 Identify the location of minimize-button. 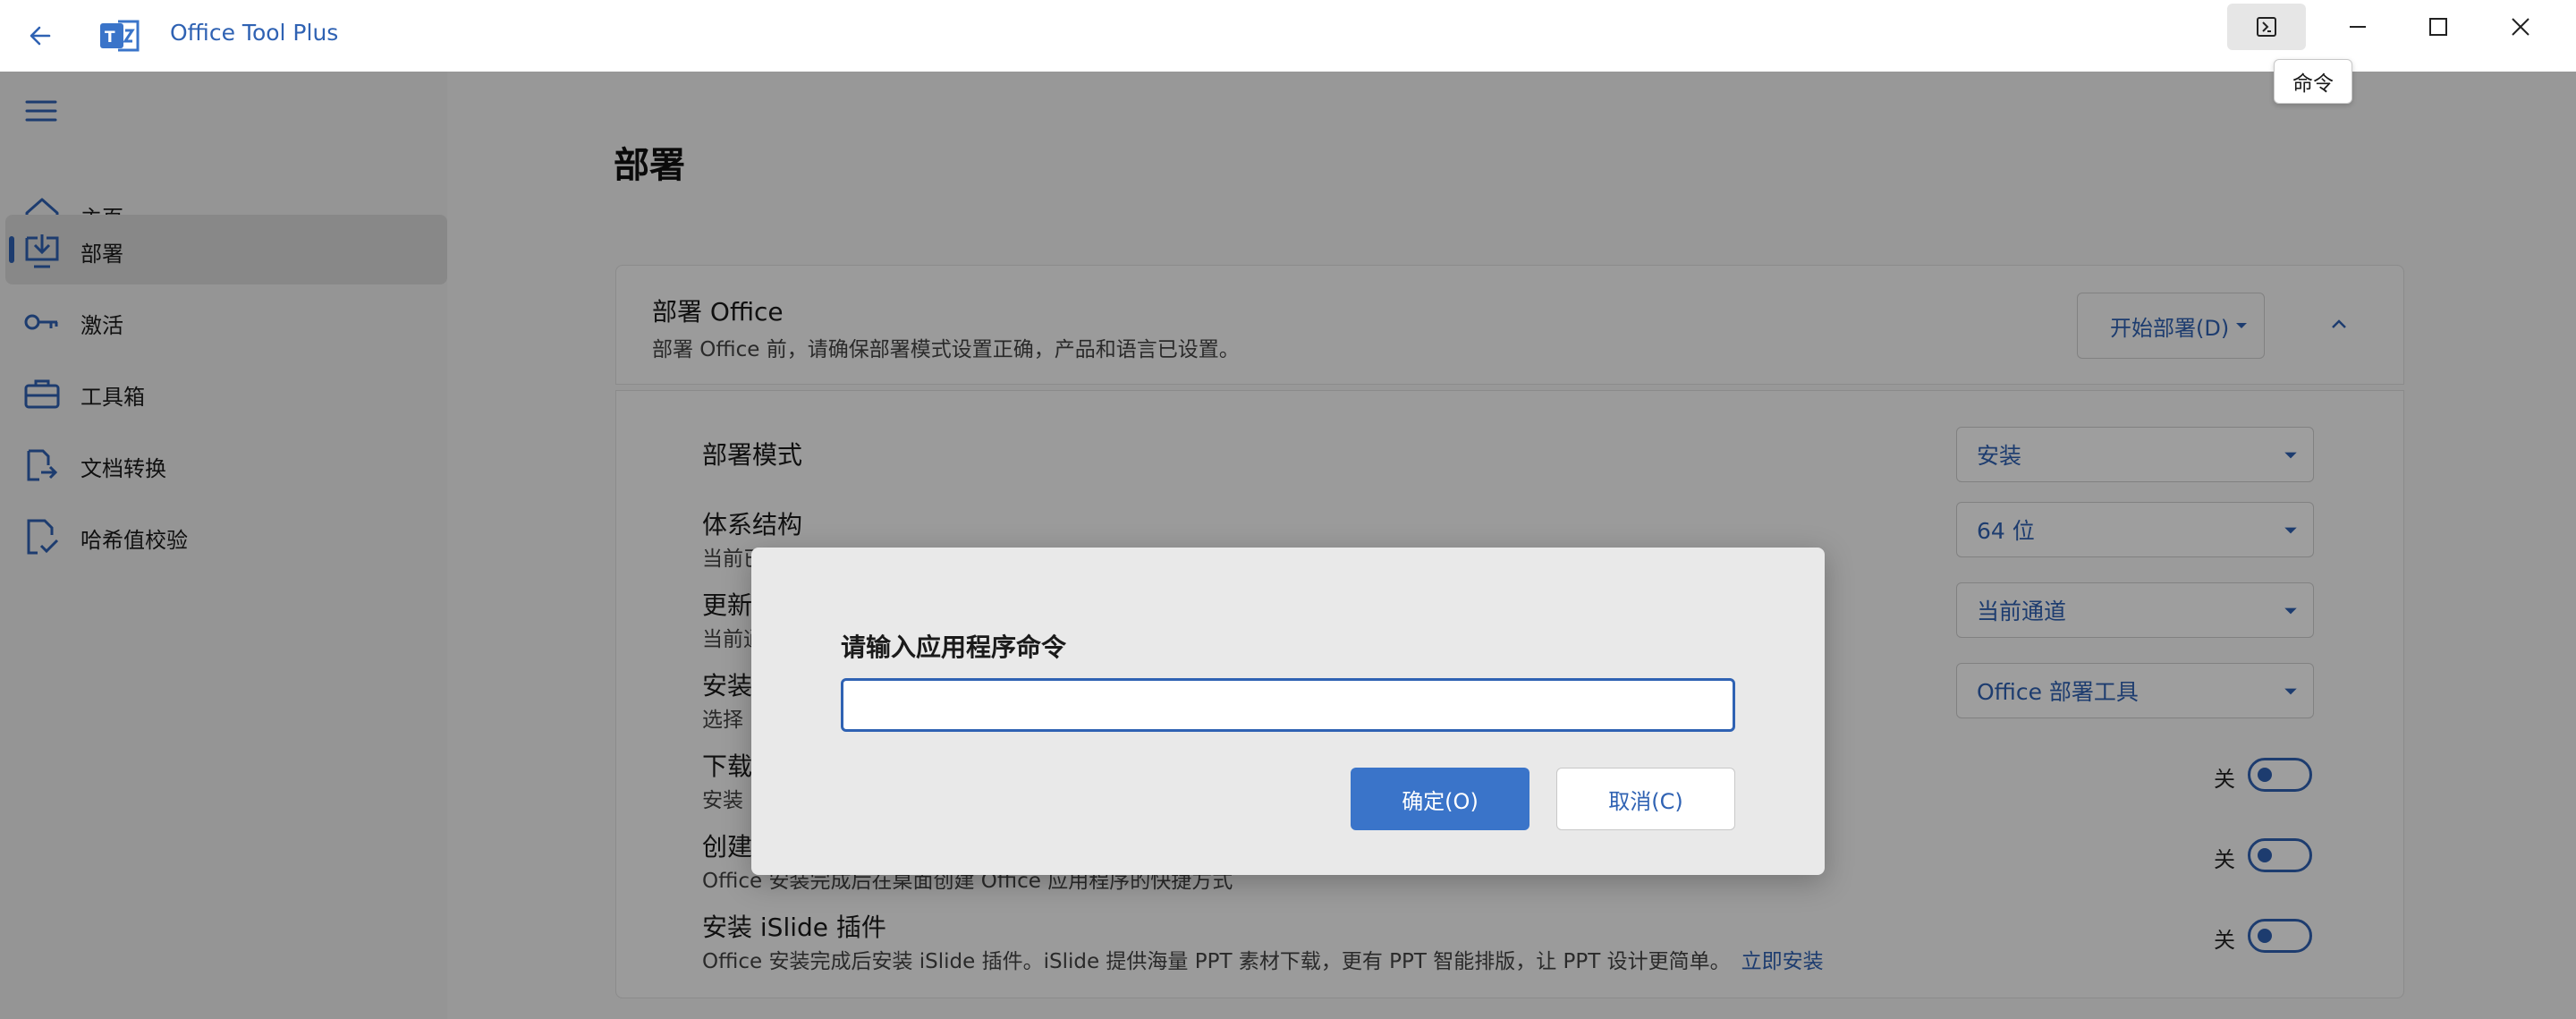
(2357, 27).